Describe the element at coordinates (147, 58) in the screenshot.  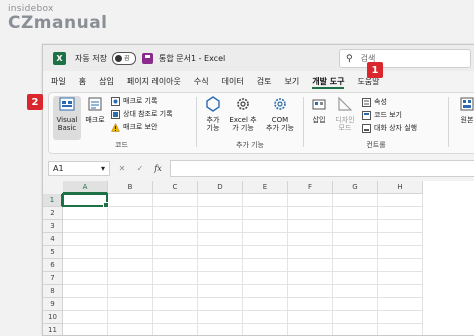
I see `save-icon` at that location.